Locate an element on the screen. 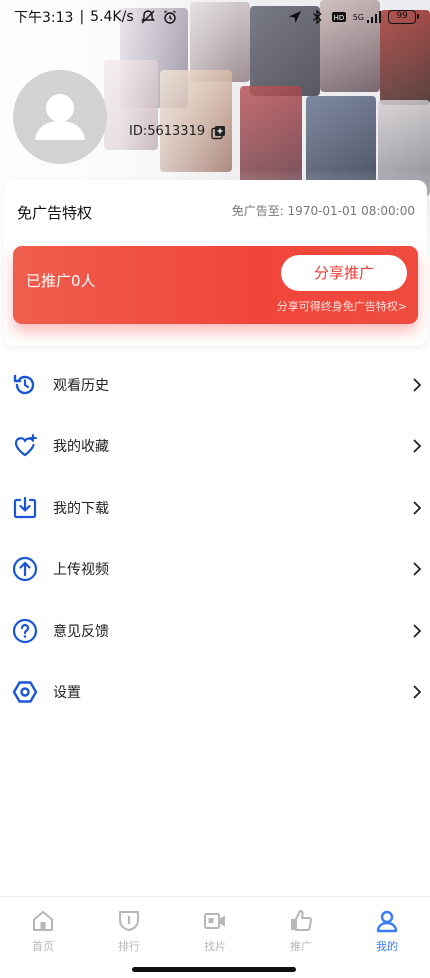  menu-label: 我的下载 is located at coordinates (81, 508).